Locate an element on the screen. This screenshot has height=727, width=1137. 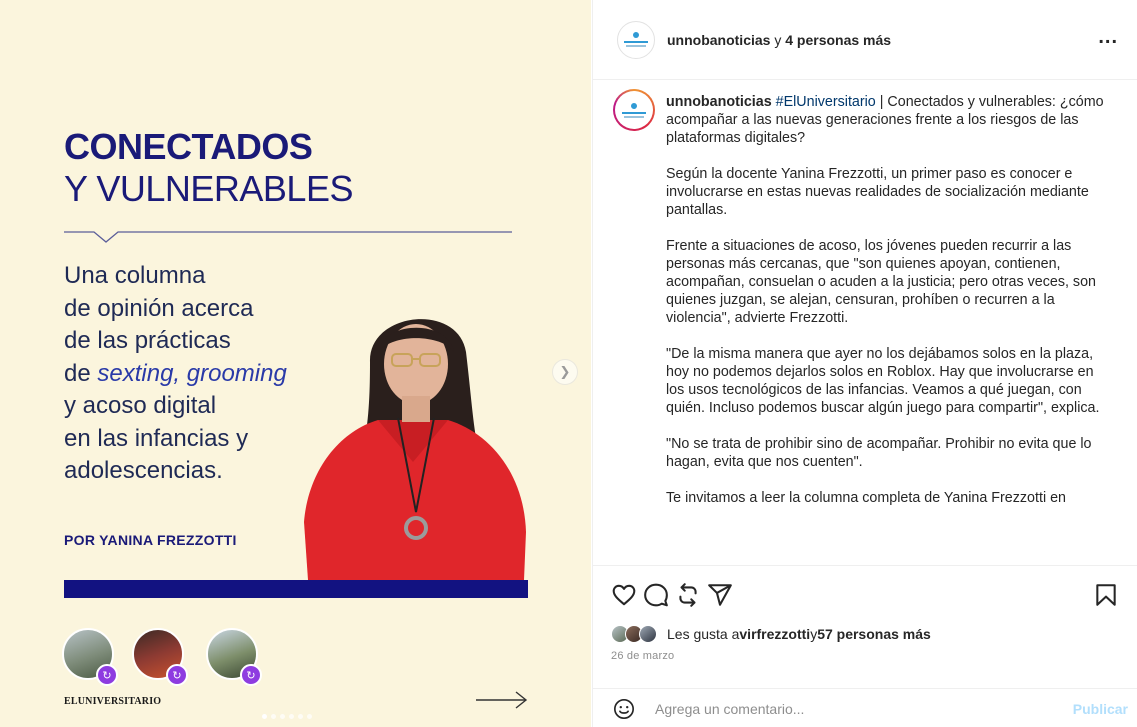
post-date: 26 de marzo is located at coordinates (642, 656).